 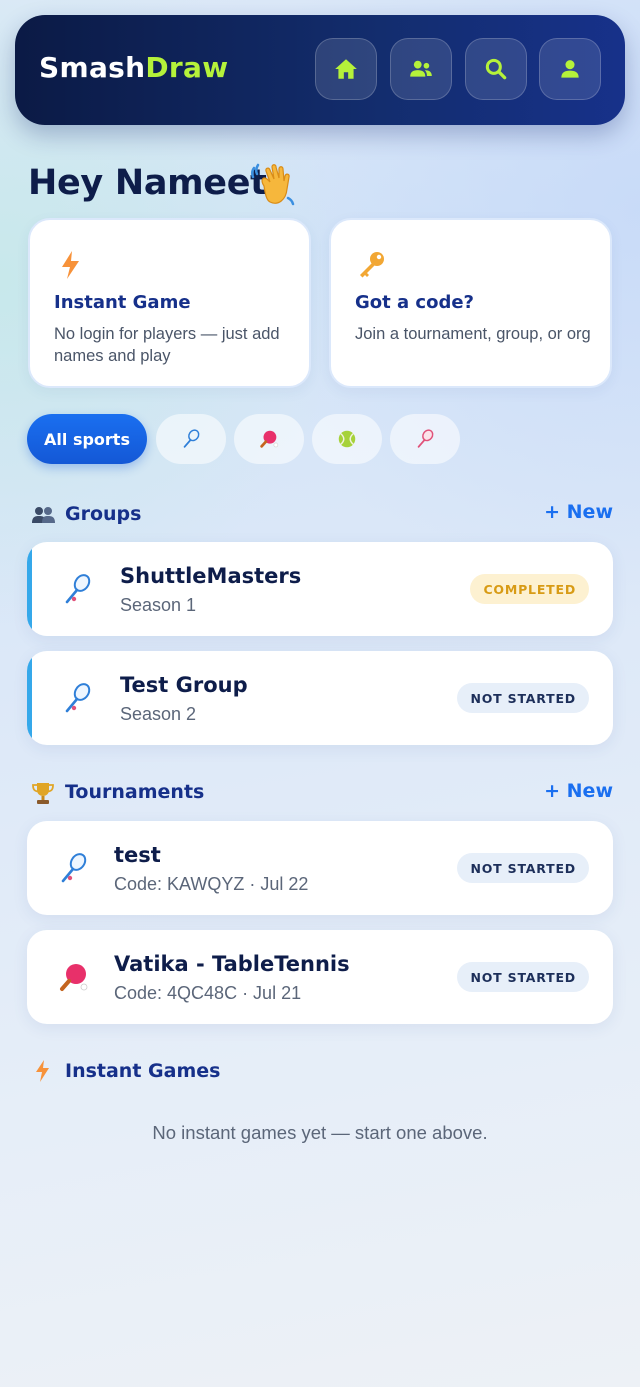 What do you see at coordinates (103, 514) in the screenshot?
I see `groups-section-title: Groups` at bounding box center [103, 514].